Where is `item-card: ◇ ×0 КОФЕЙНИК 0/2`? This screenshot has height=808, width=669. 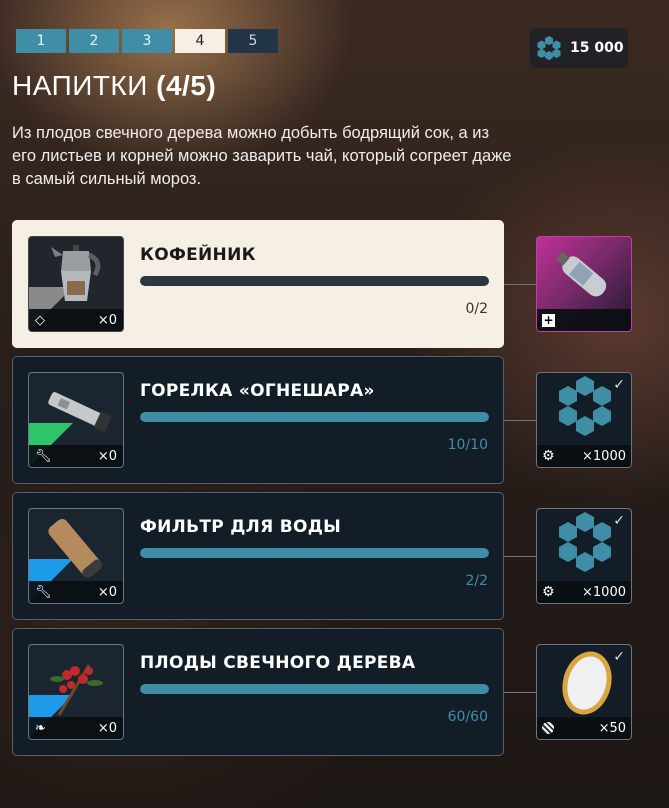
item-card: ◇ ×0 КОФЕЙНИК 0/2 is located at coordinates (258, 284).